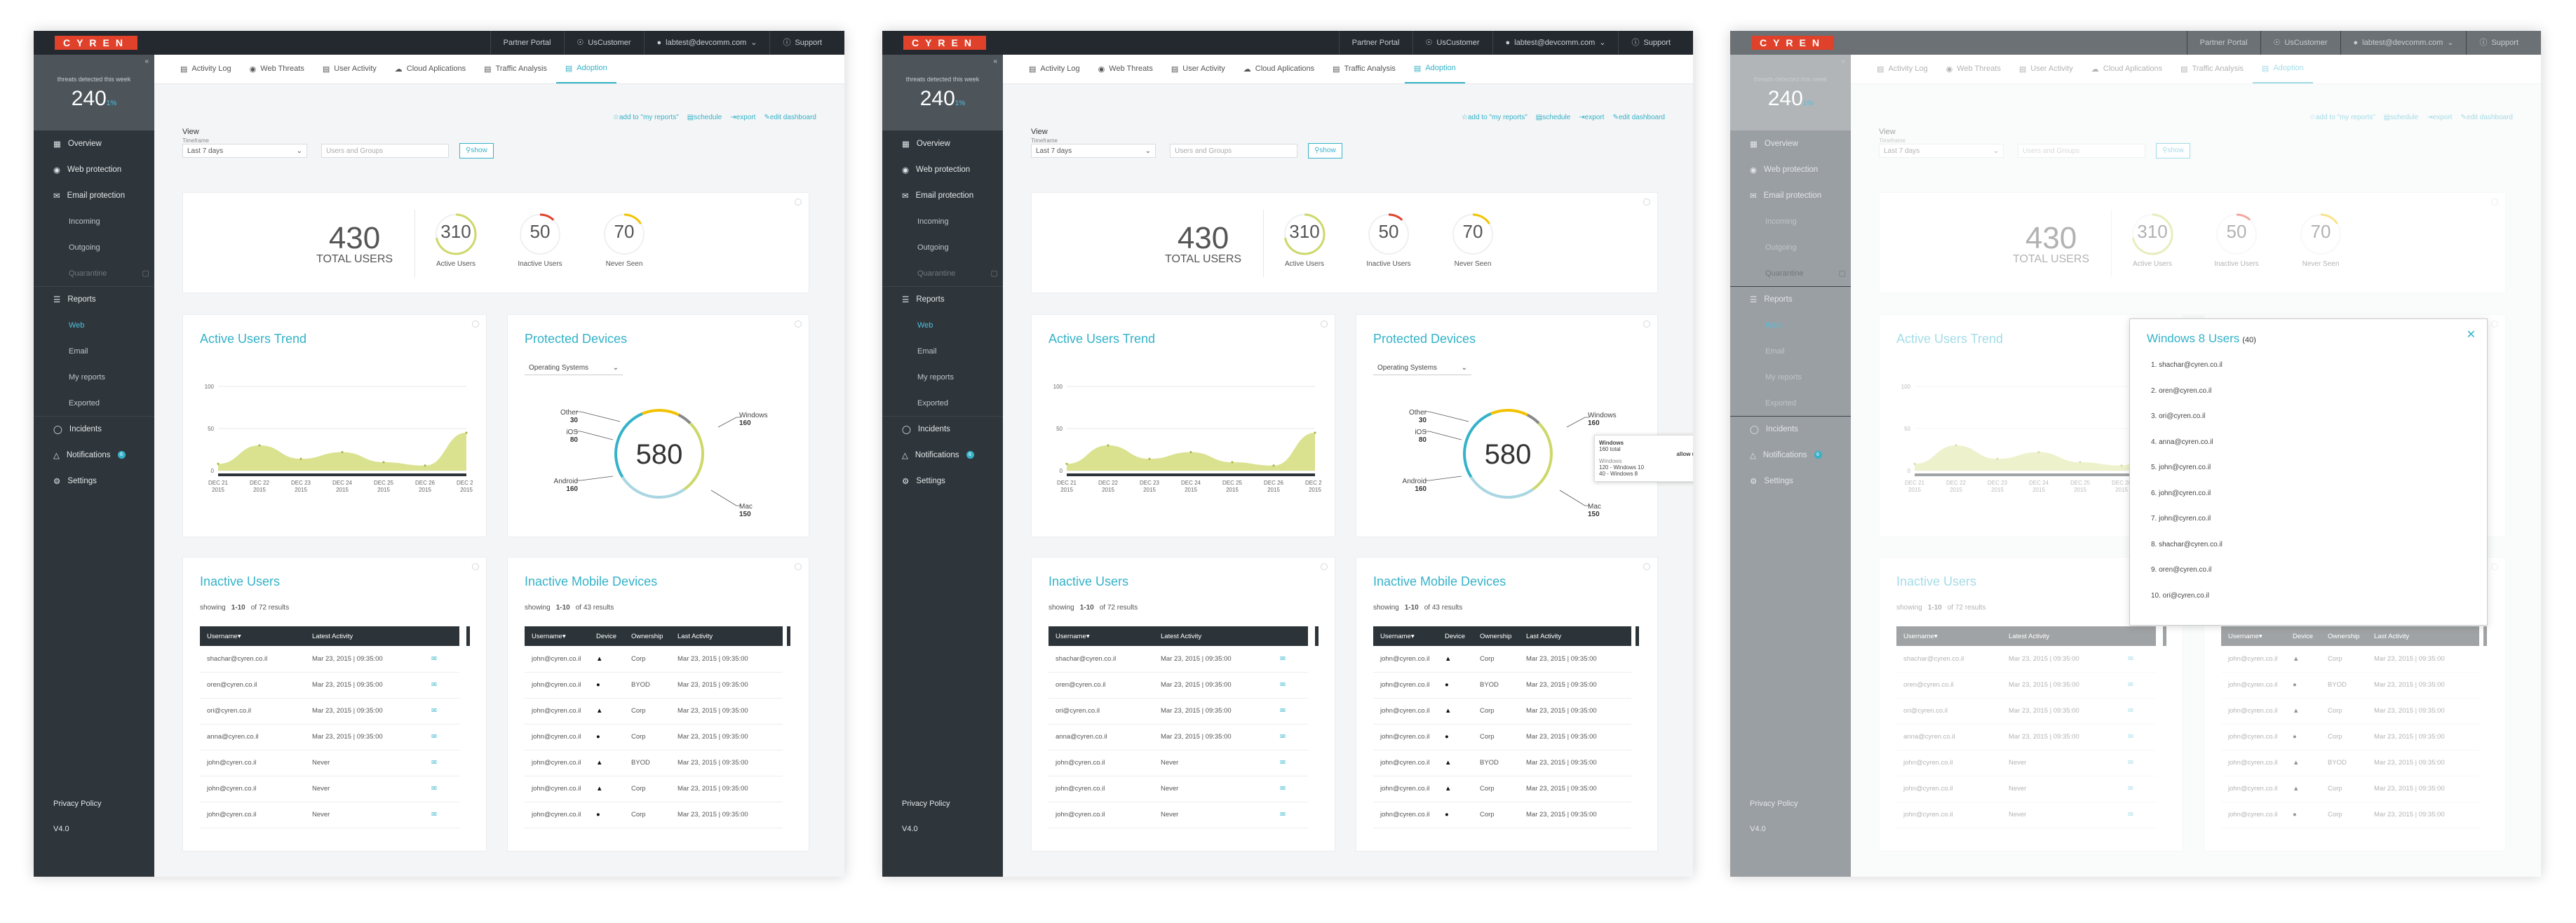 This screenshot has width=2576, height=923. I want to click on tab-user-activity: ▤ User Activity, so click(349, 68).